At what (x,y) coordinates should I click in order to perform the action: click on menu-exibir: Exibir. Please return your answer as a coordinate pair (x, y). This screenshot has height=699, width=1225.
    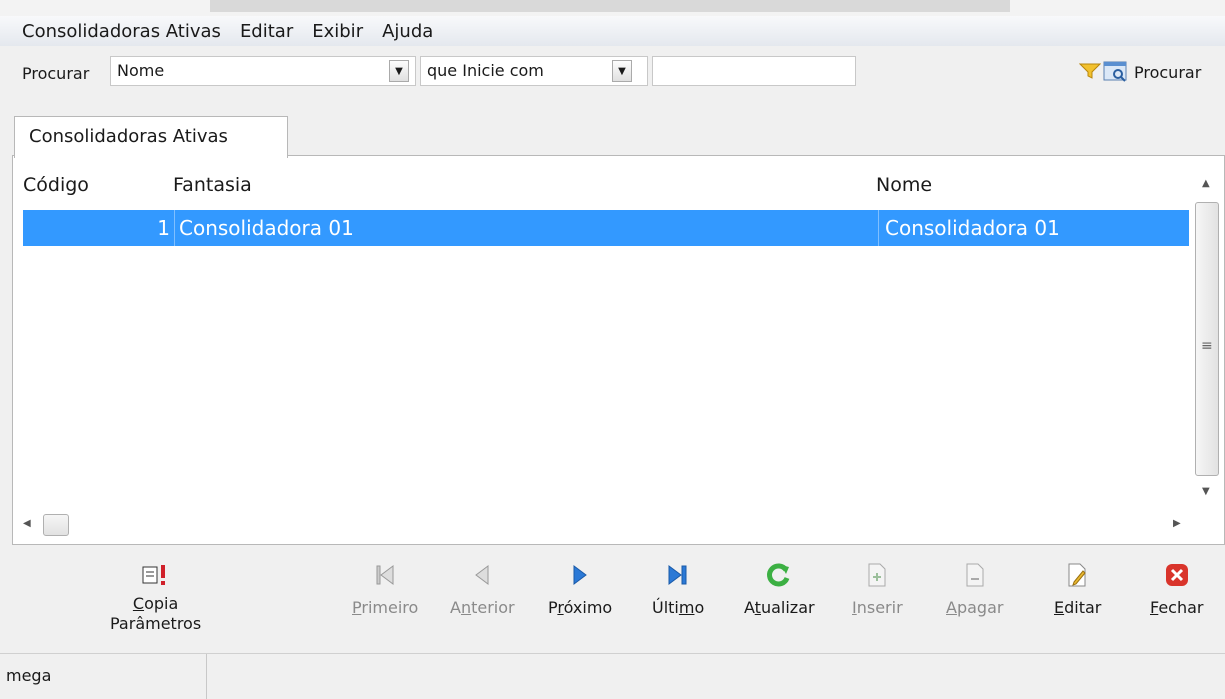
    Looking at the image, I should click on (341, 31).